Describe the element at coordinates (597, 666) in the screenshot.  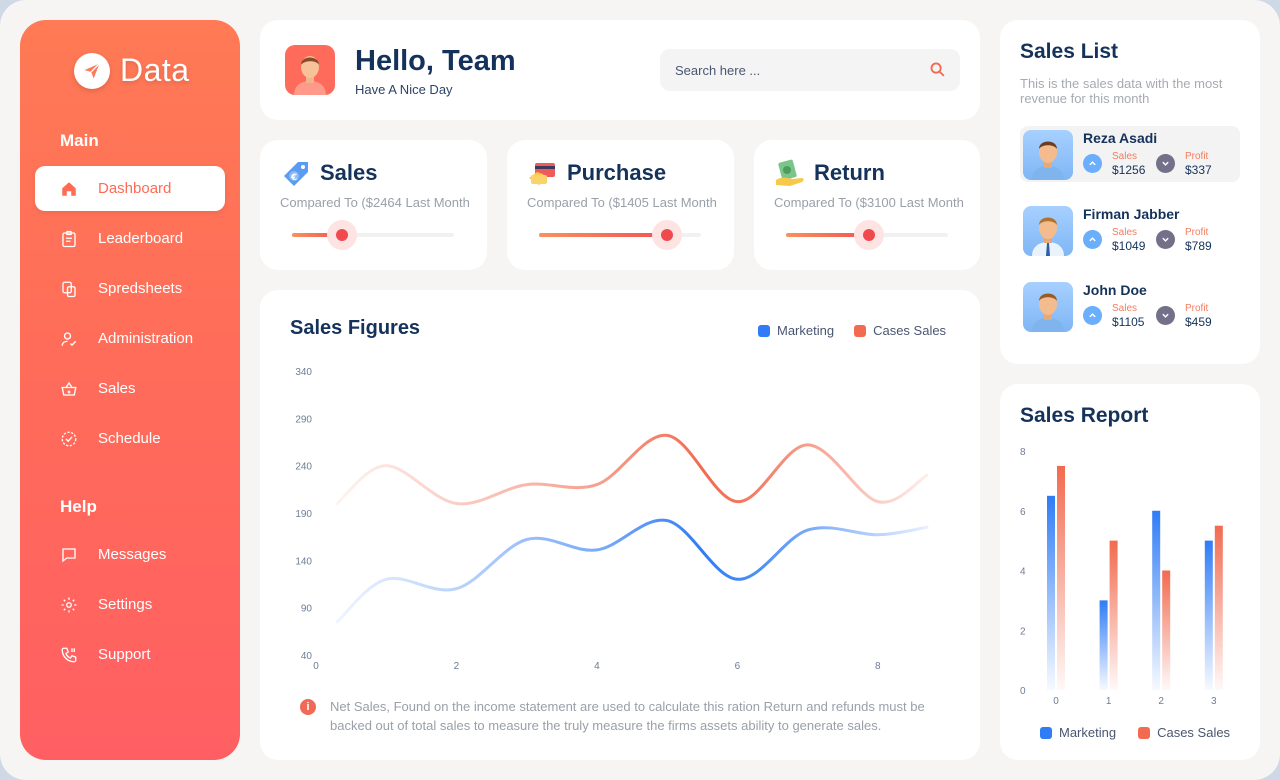
I see `x-tick-label: 4` at that location.